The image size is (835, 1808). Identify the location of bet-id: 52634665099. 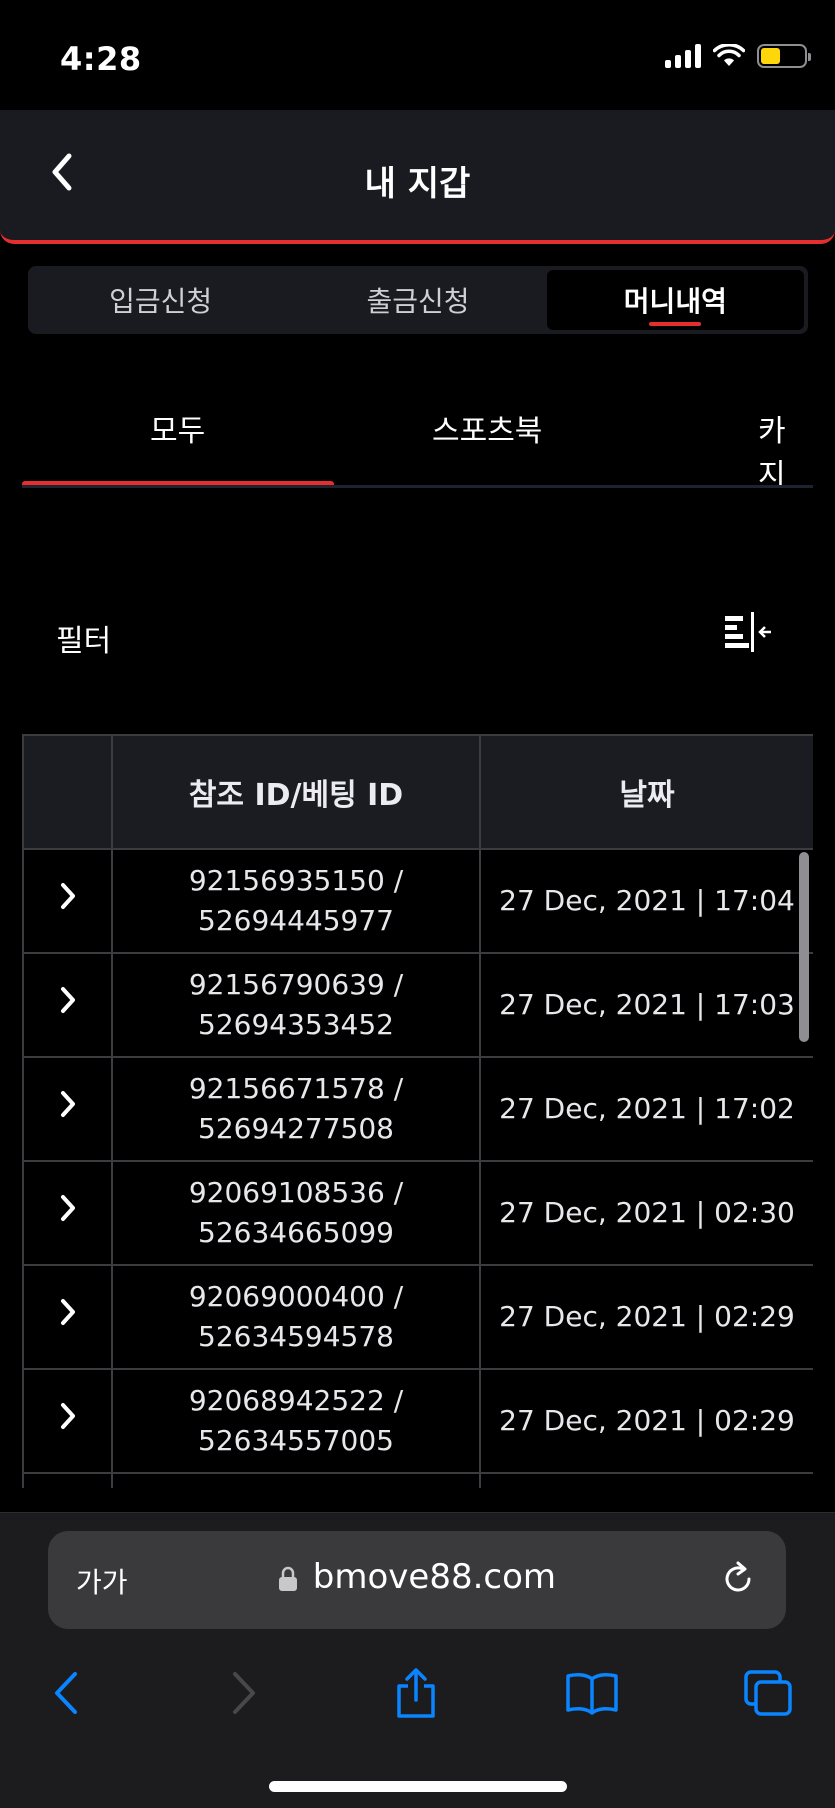
(296, 1232).